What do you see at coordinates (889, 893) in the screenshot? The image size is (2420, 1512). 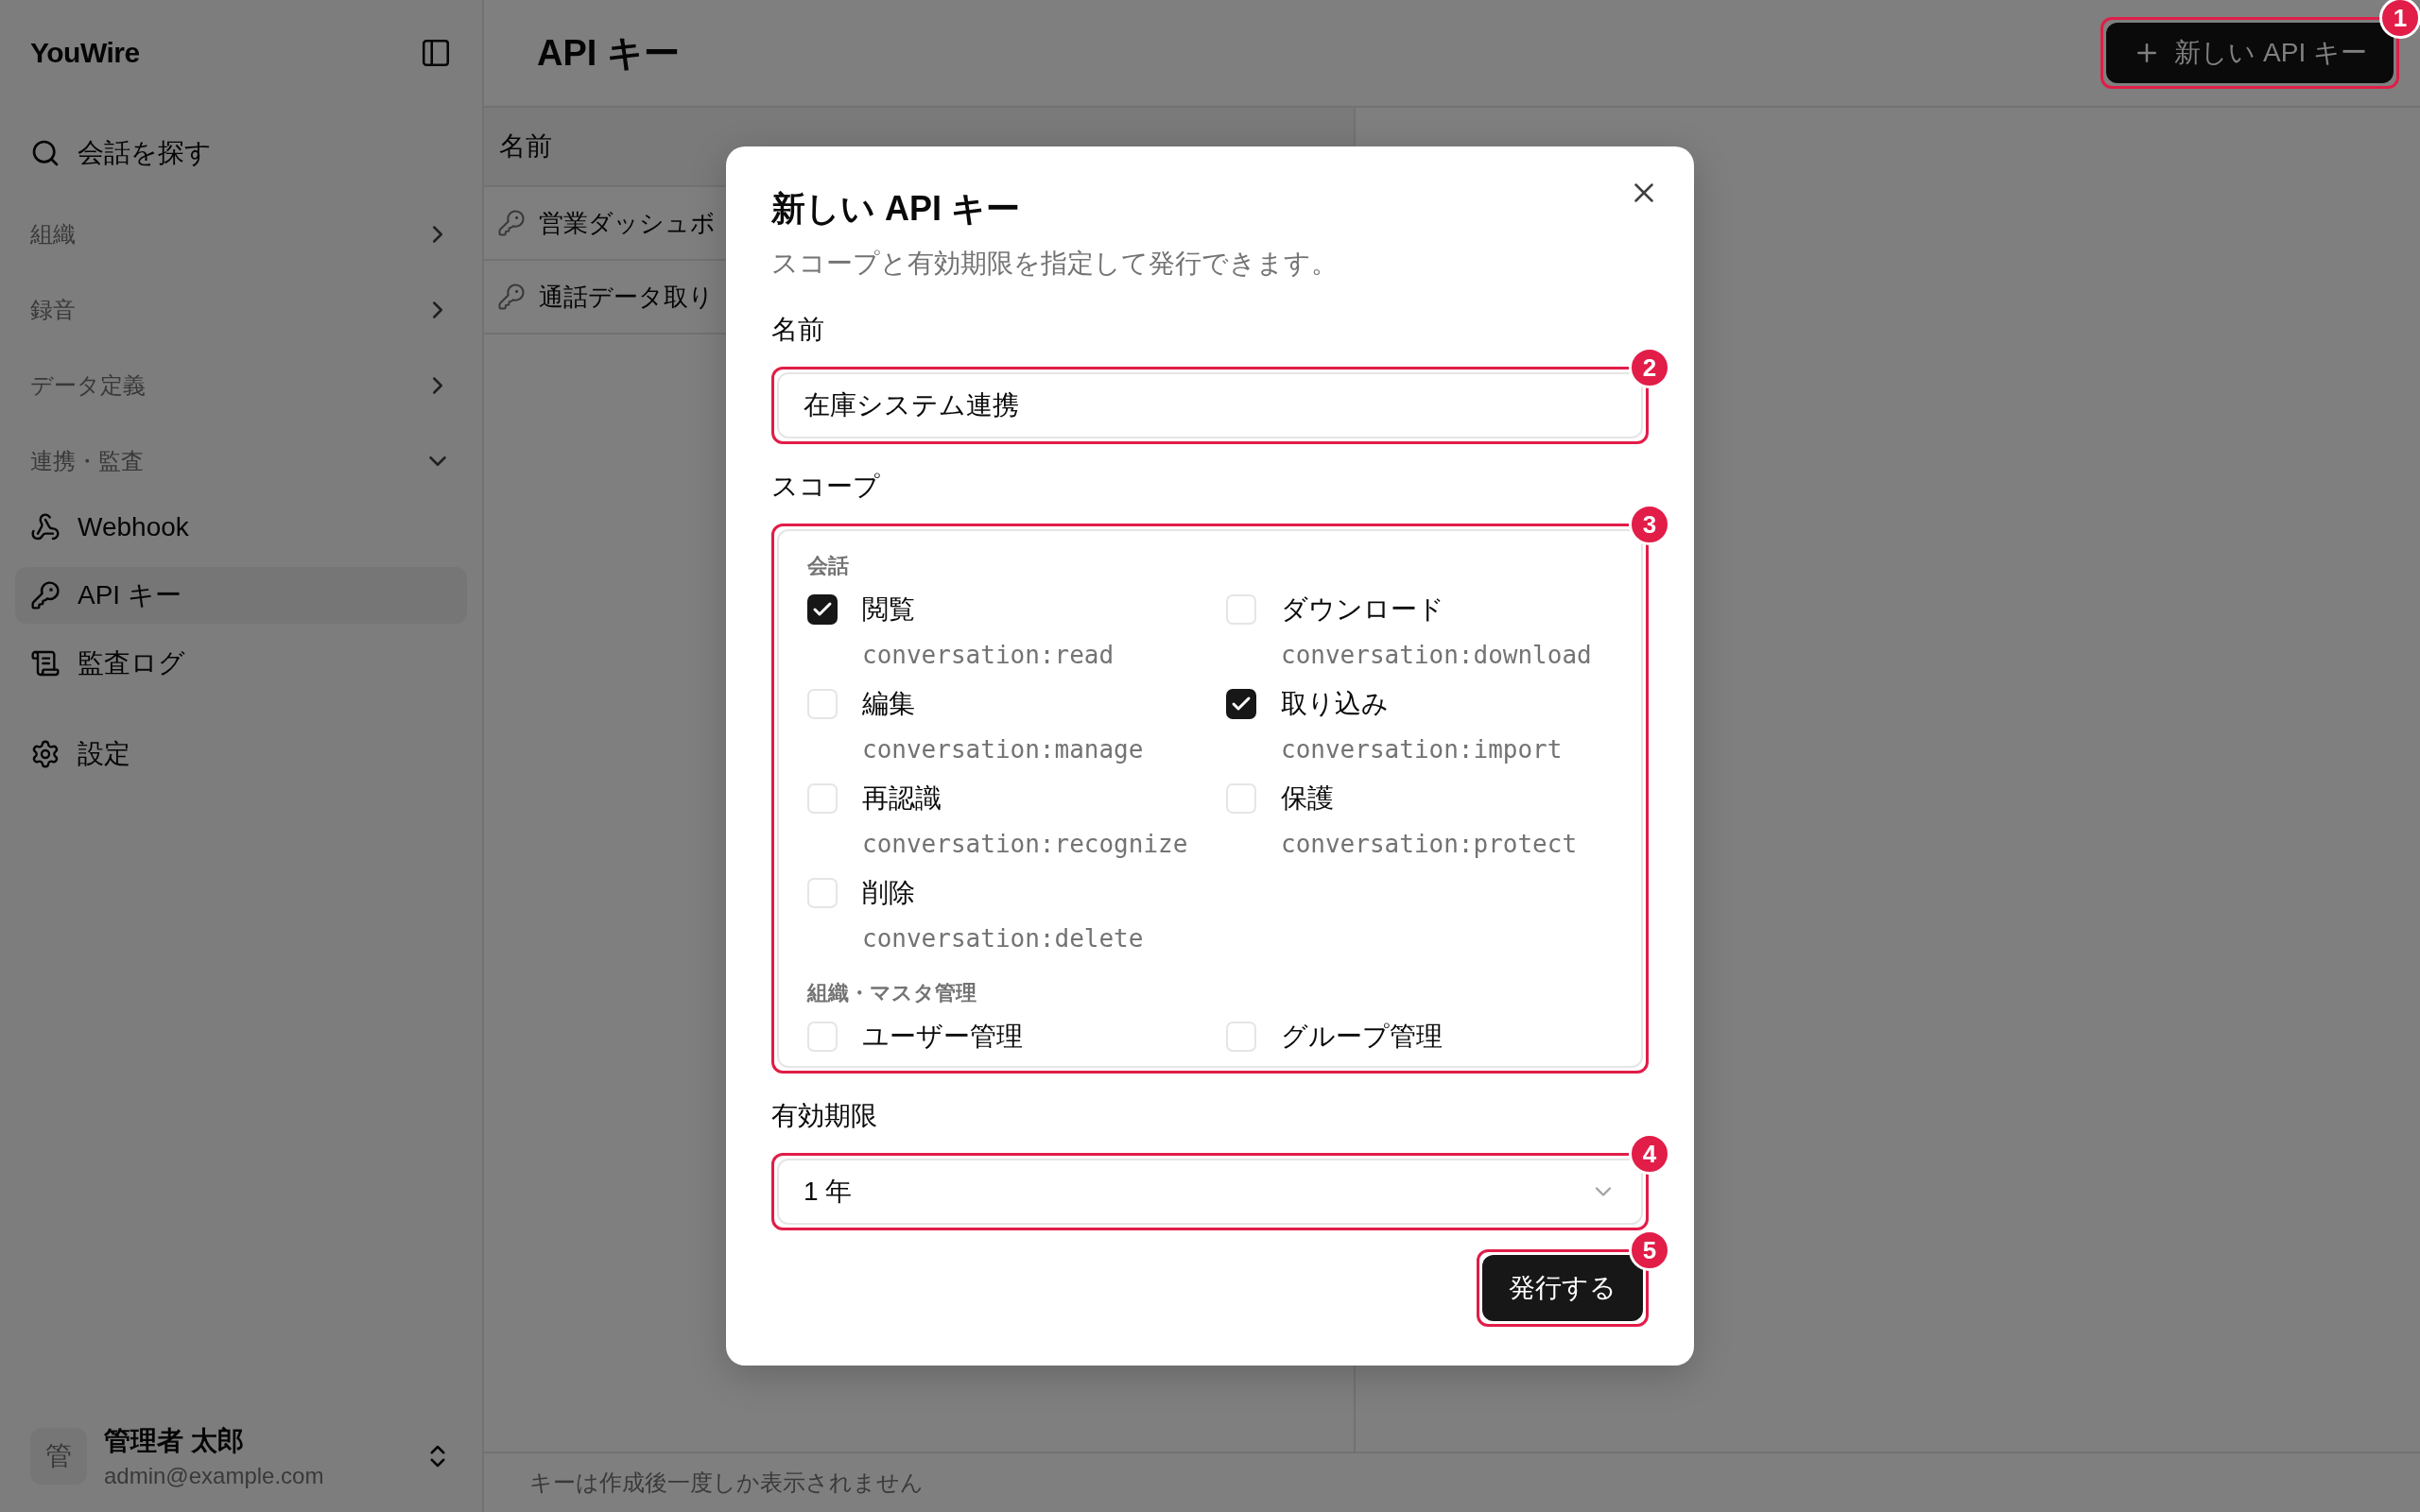 I see `scope-label: 削除` at bounding box center [889, 893].